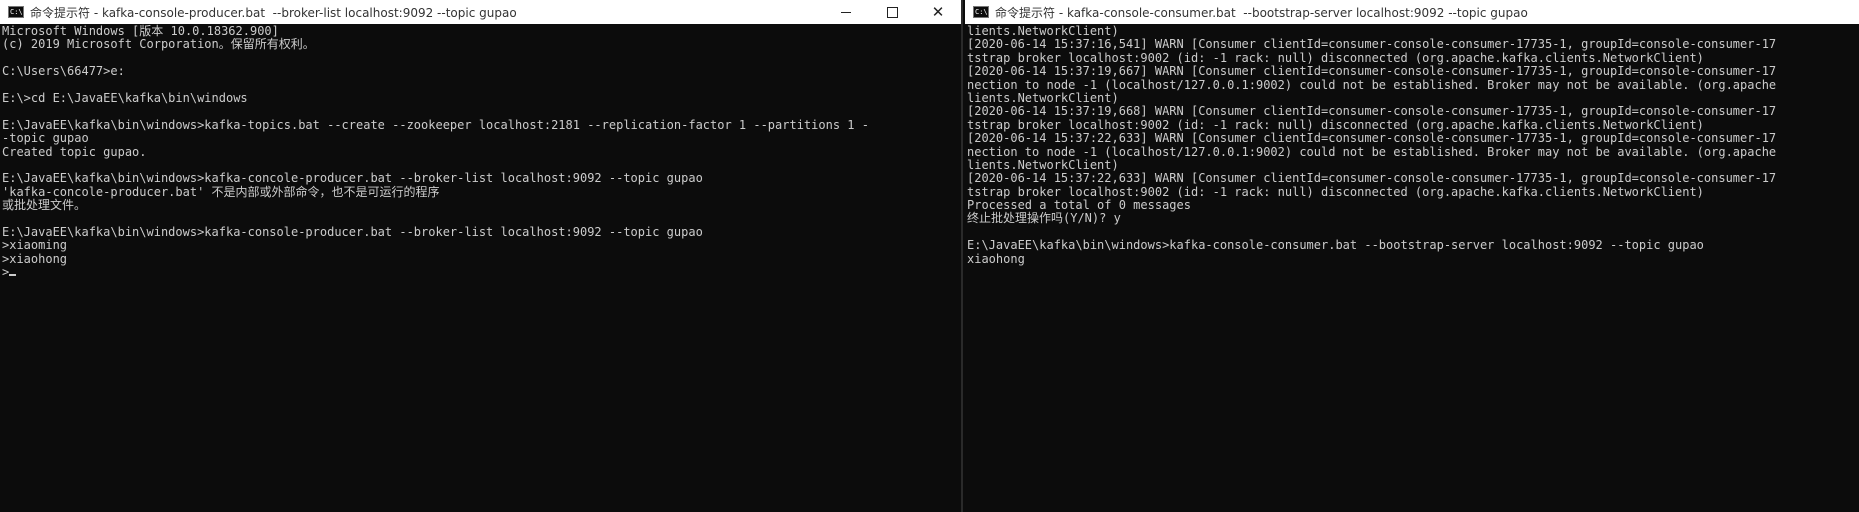 This screenshot has height=512, width=1859. What do you see at coordinates (125, 97) in the screenshot?
I see `console-line: E:\>cd E:\JavaEE\kafka\bin\windows` at bounding box center [125, 97].